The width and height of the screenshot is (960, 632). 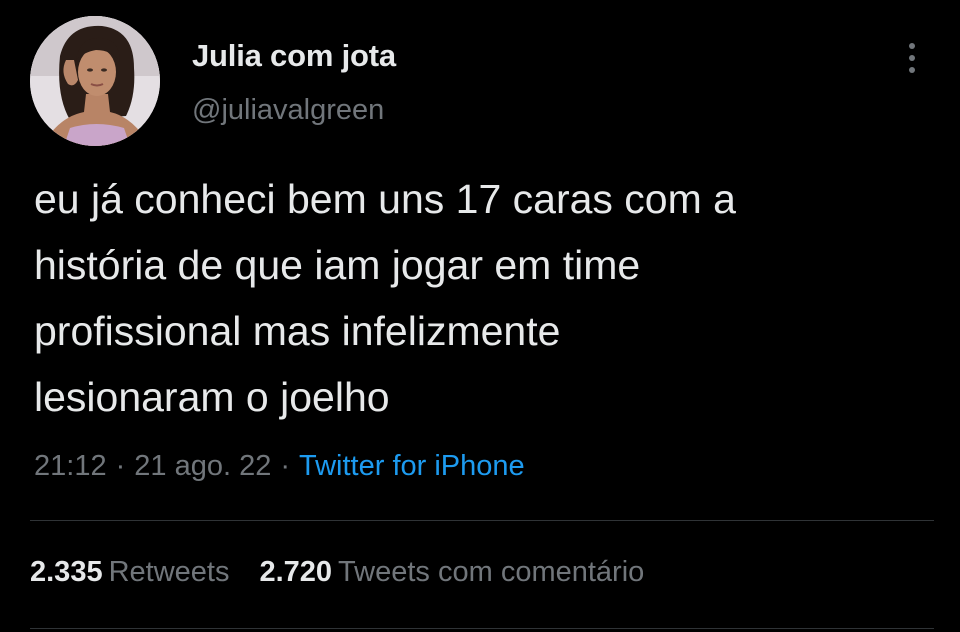 I want to click on tweet-text-line: eu já conheci bem uns 17 caras com a, so click(x=385, y=199).